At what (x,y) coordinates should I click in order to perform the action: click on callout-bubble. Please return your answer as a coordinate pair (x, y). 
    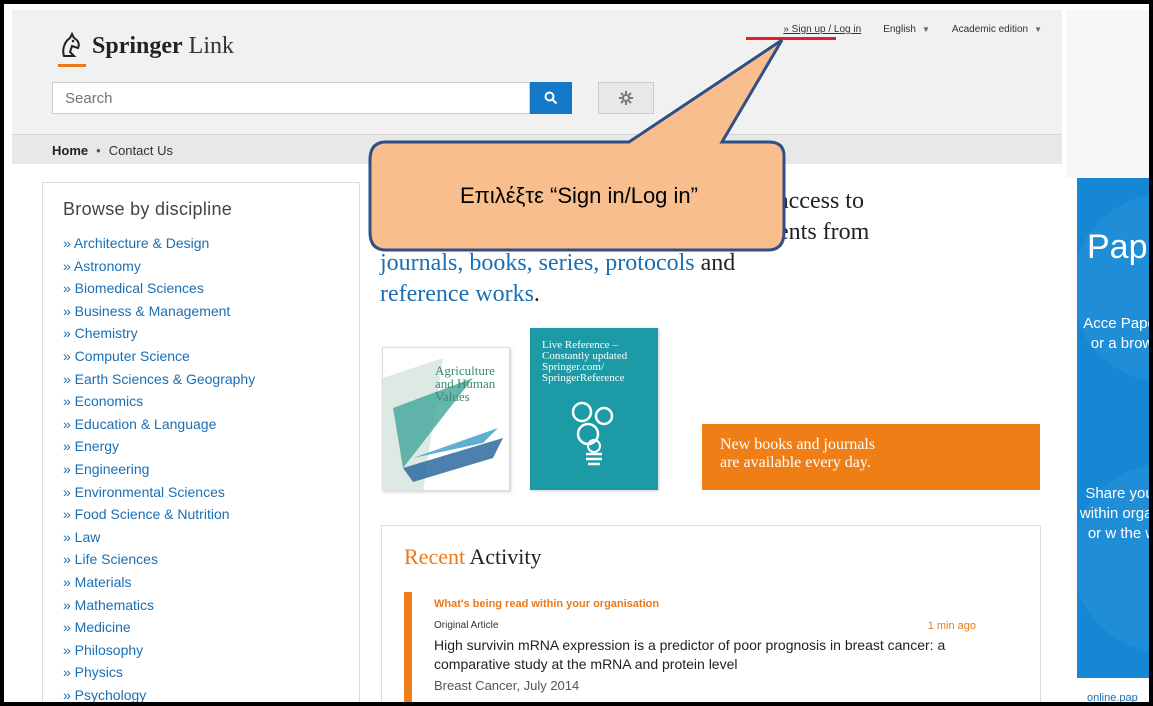
    Looking at the image, I should click on (577, 145).